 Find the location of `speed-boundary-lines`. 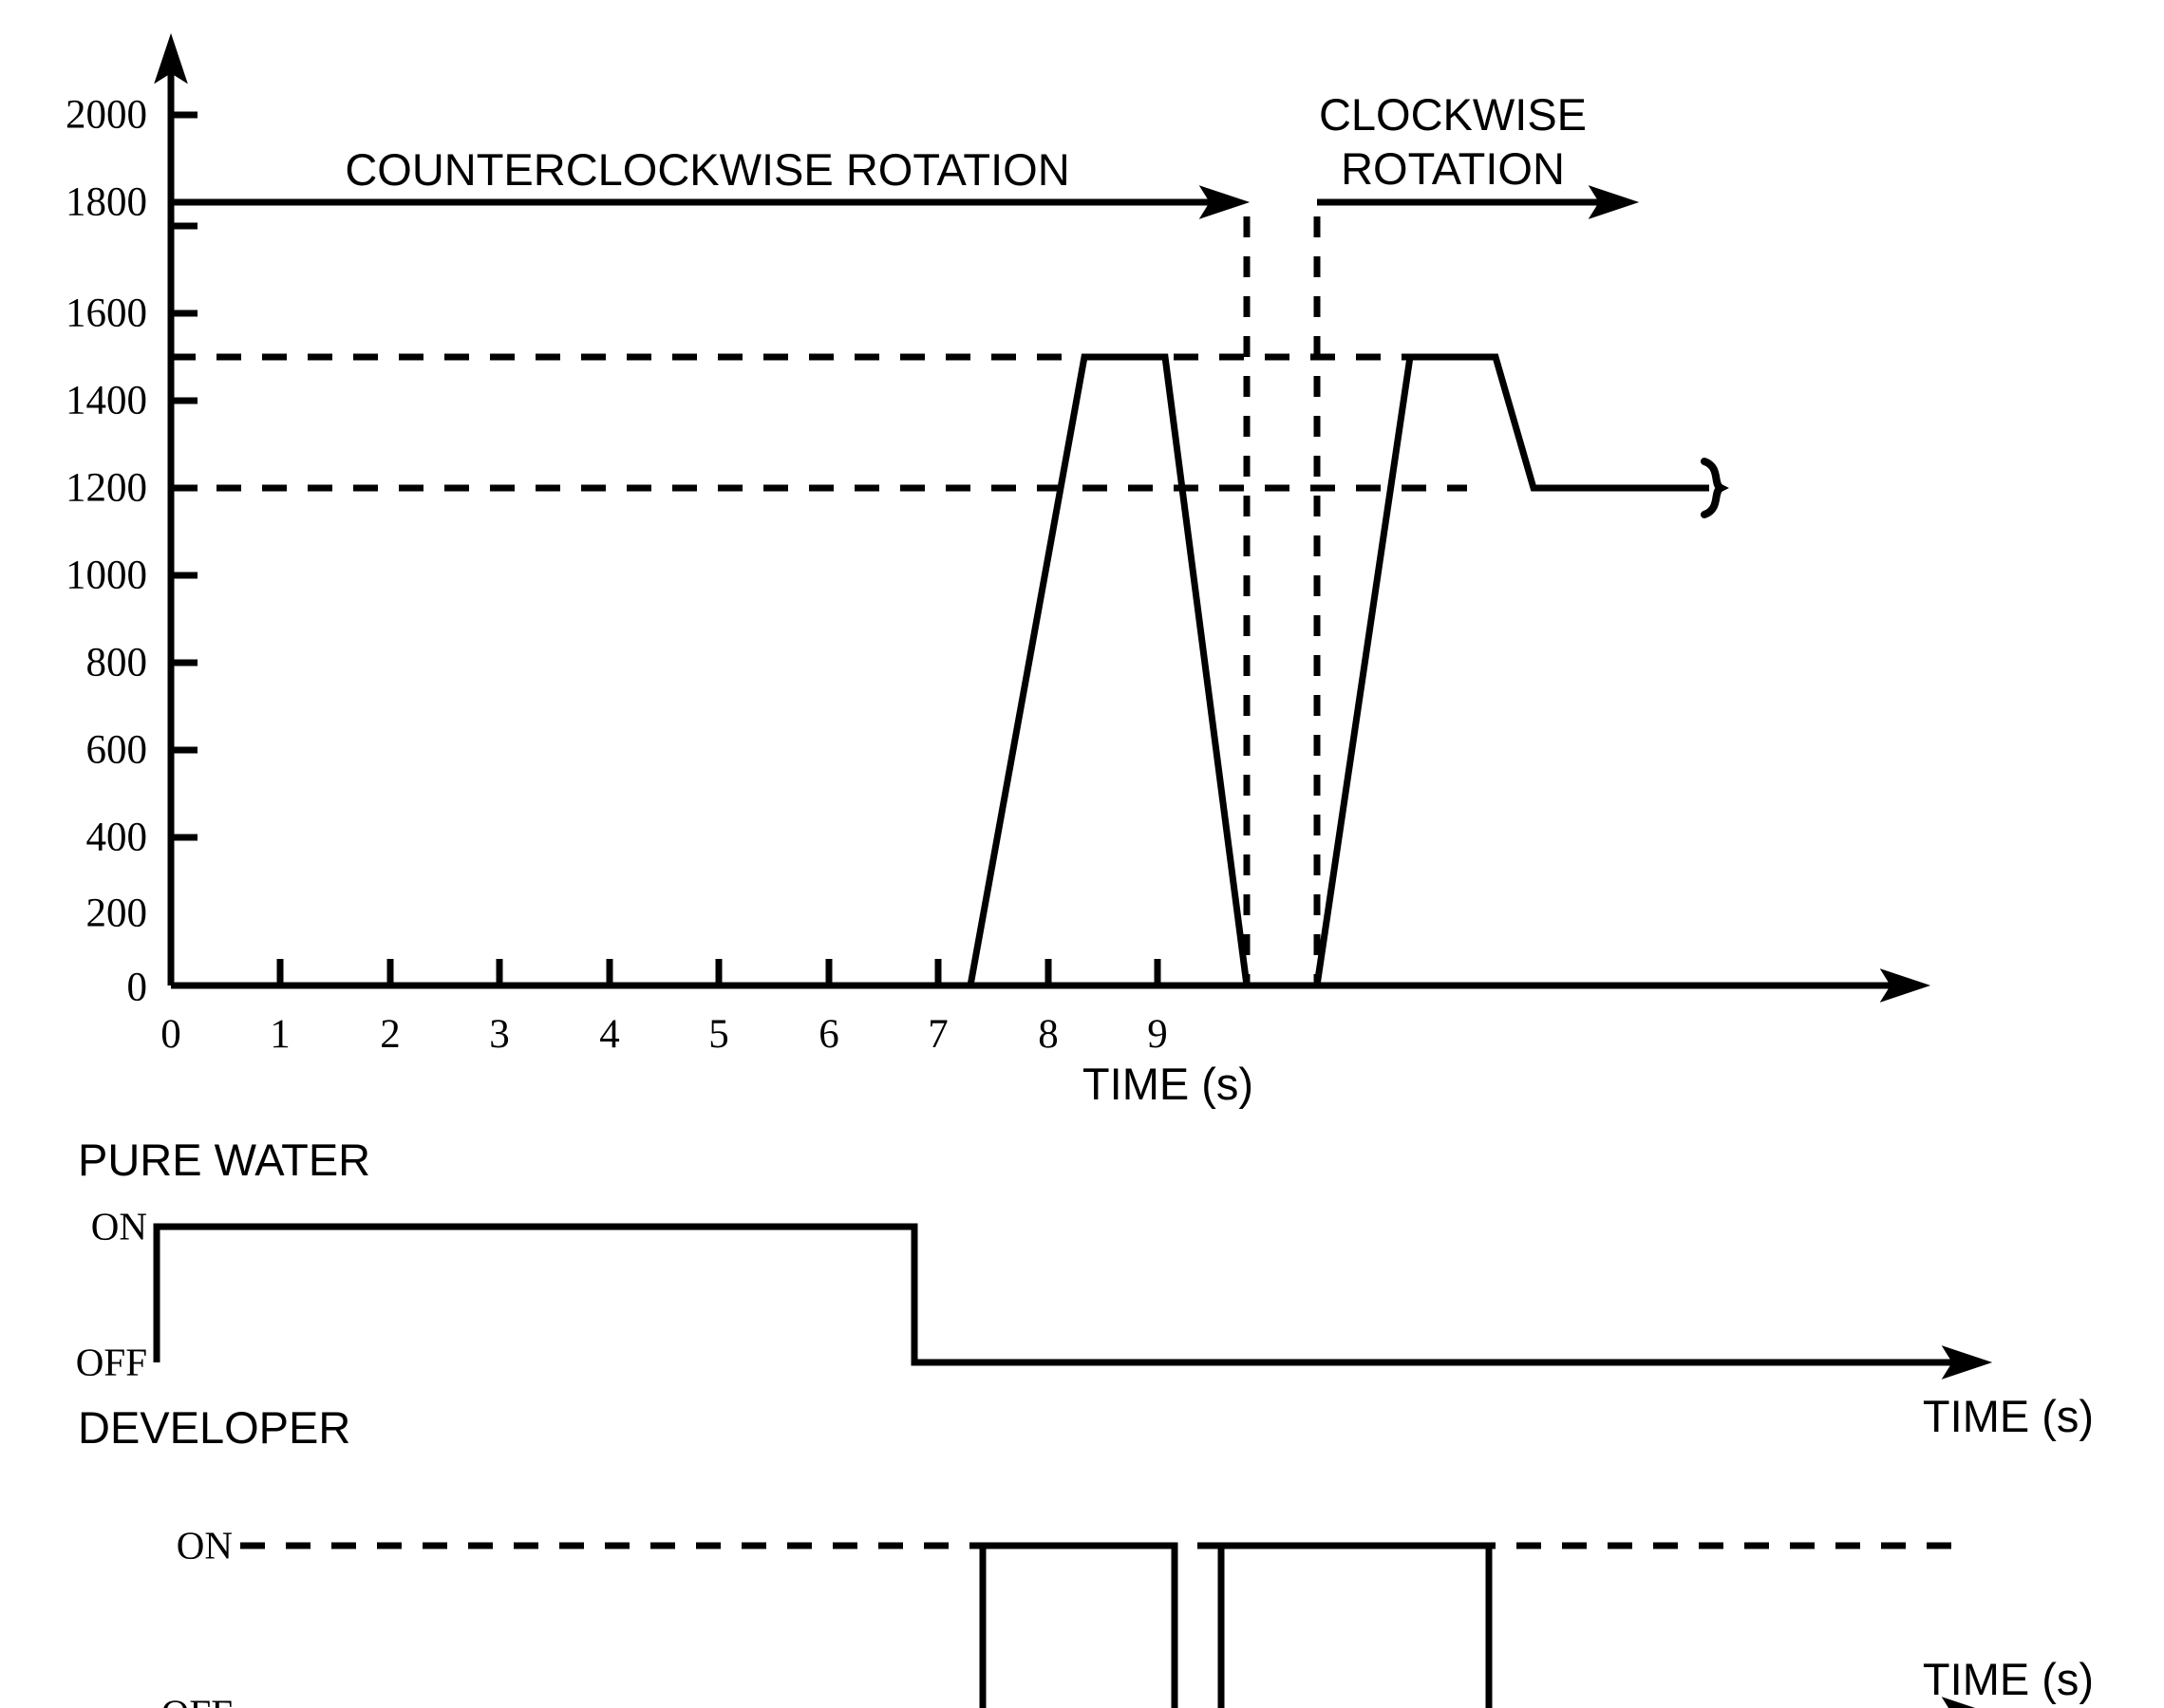

speed-boundary-lines is located at coordinates (1282, 600).